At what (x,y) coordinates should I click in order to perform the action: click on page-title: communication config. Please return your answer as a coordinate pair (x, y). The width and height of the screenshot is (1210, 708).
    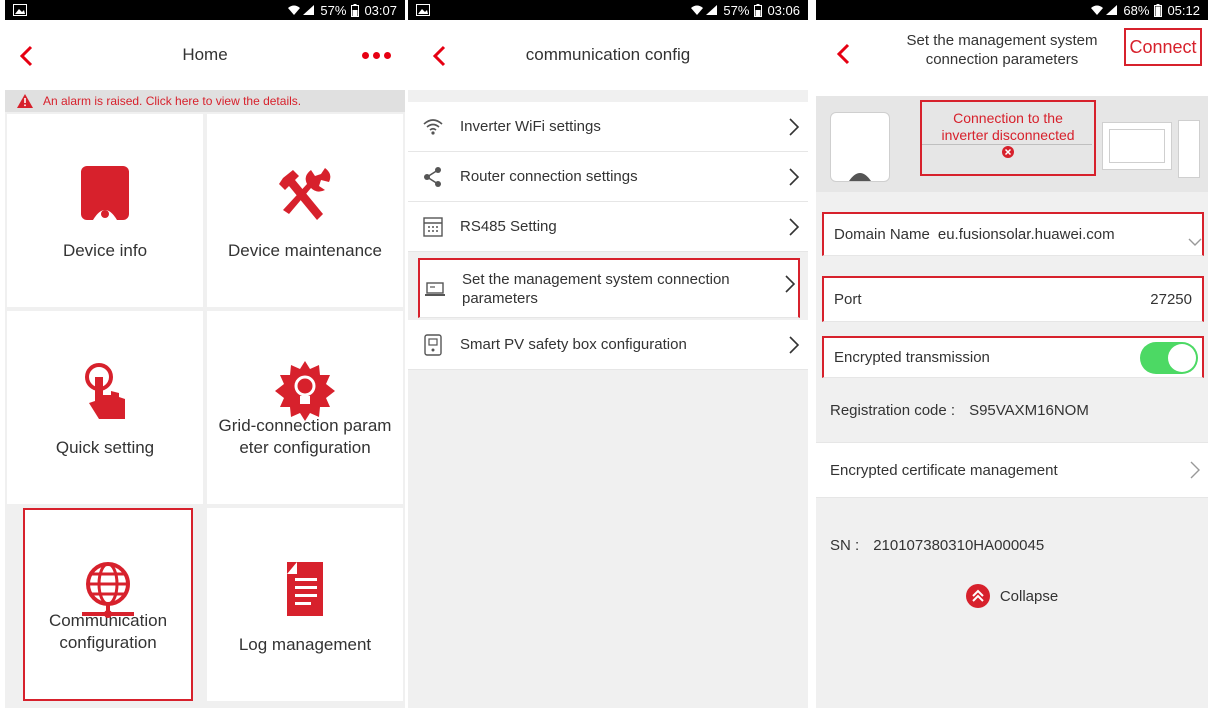
    Looking at the image, I should click on (608, 54).